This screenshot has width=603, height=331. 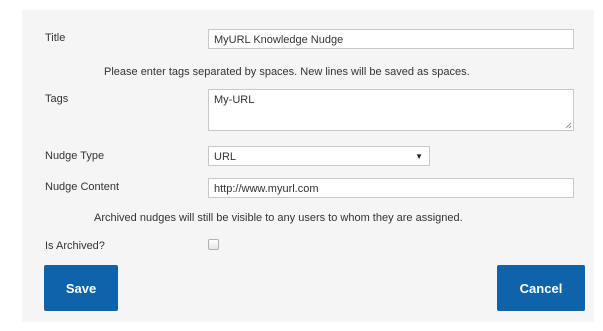 What do you see at coordinates (419, 156) in the screenshot?
I see `triangle-down-icon: ▼` at bounding box center [419, 156].